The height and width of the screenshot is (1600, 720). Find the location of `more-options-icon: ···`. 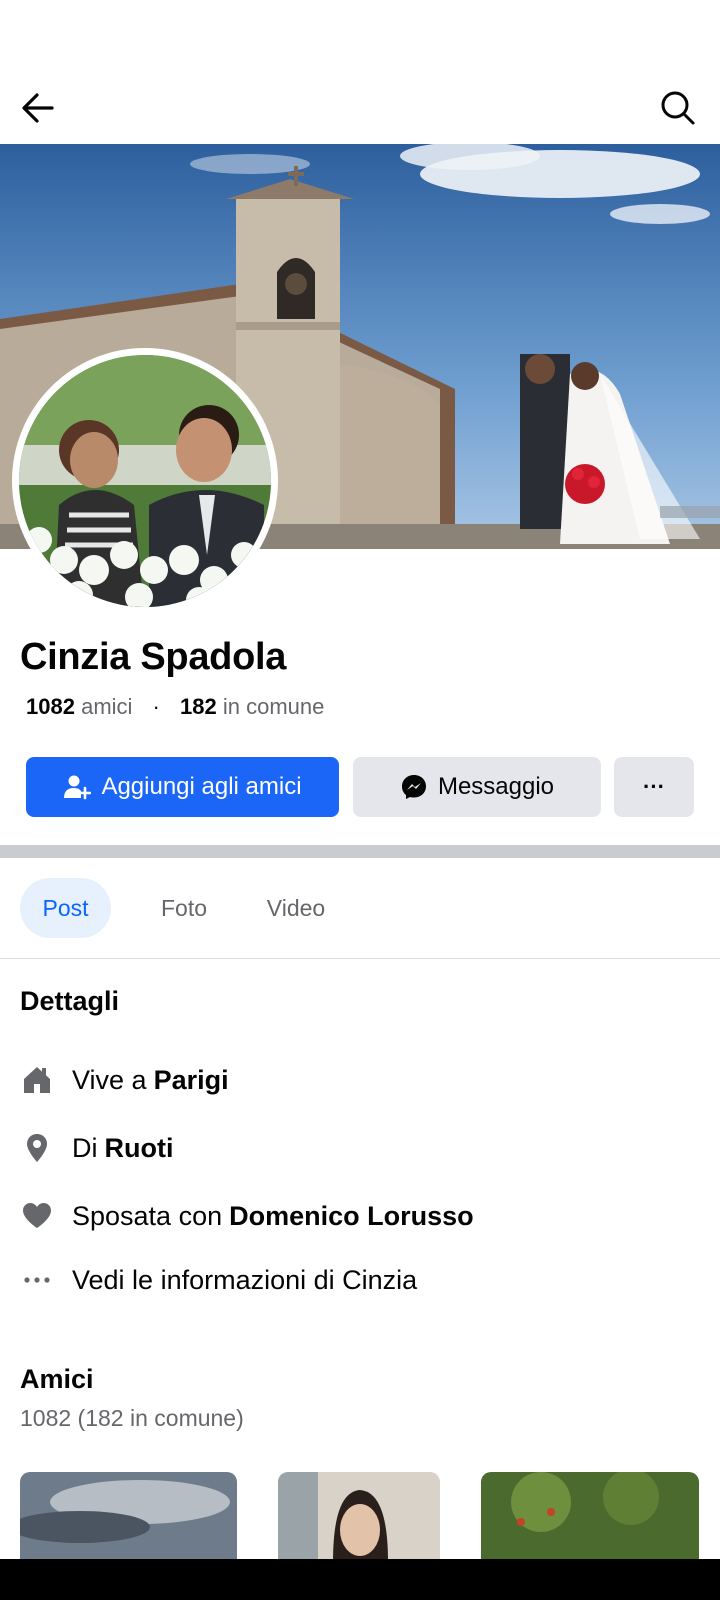

more-options-icon: ··· is located at coordinates (654, 786).